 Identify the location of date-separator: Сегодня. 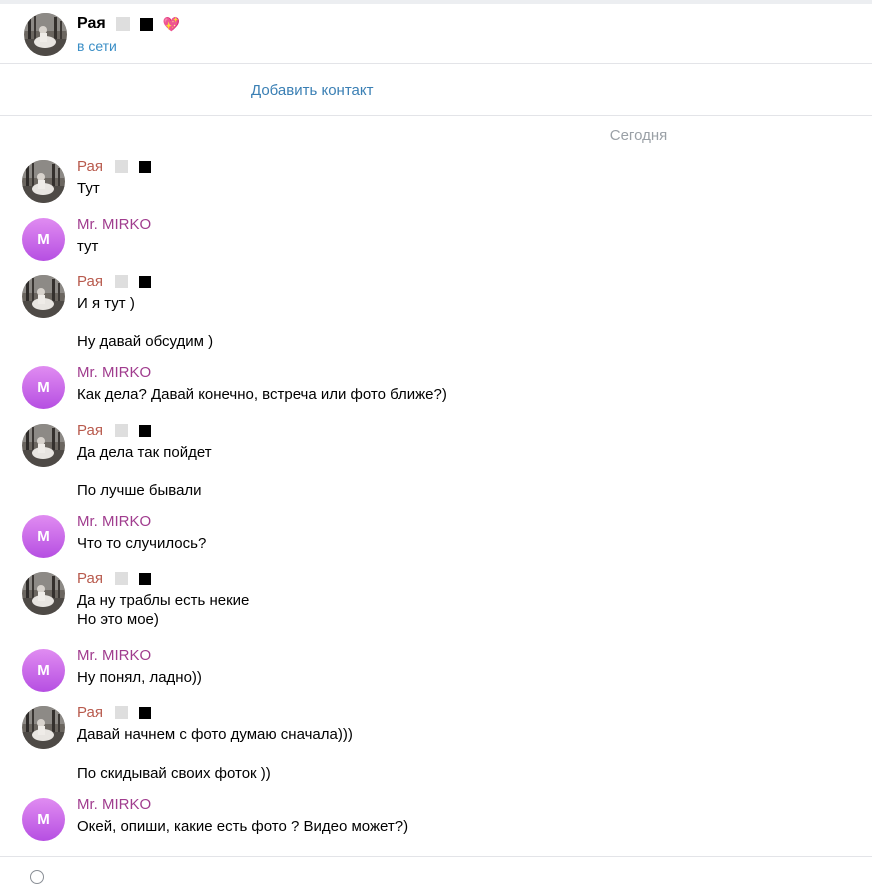
(436, 135).